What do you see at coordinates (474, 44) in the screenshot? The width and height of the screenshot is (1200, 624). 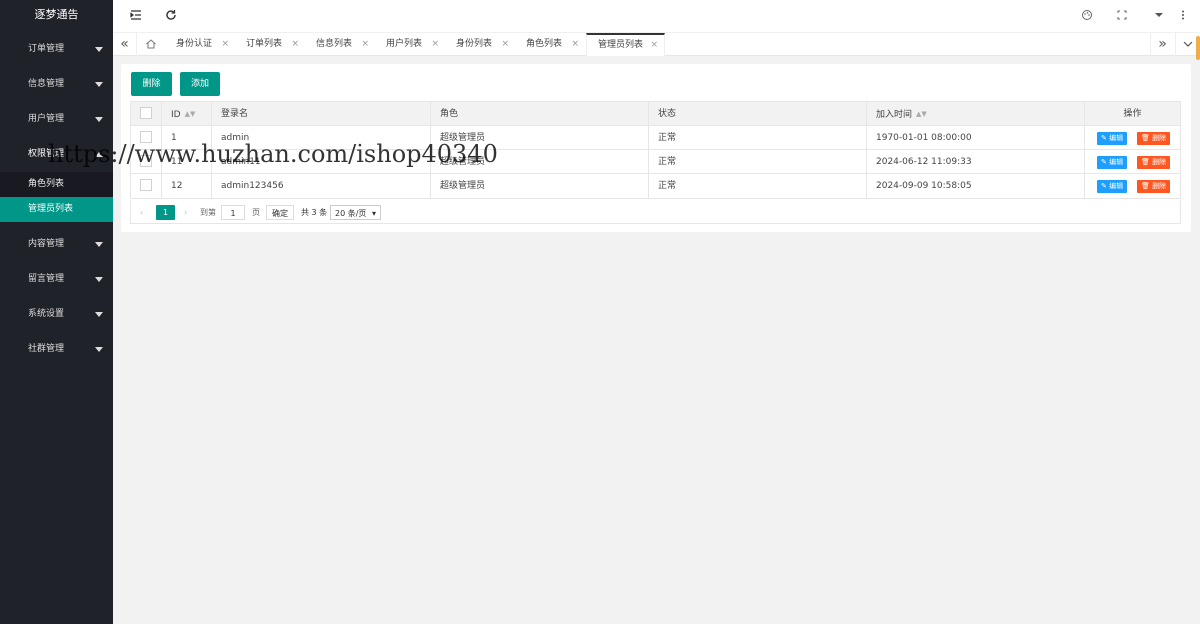 I see `tab-label: 身份列表` at bounding box center [474, 44].